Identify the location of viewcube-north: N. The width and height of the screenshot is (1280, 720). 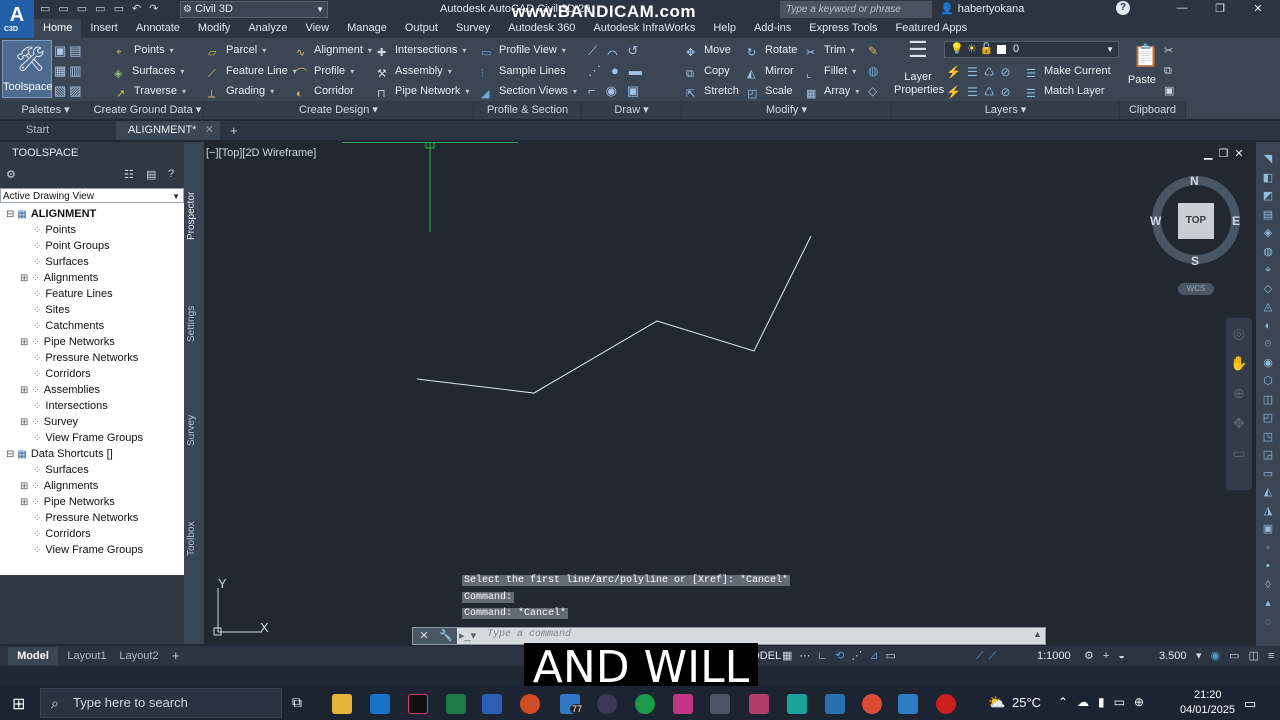
(1194, 181).